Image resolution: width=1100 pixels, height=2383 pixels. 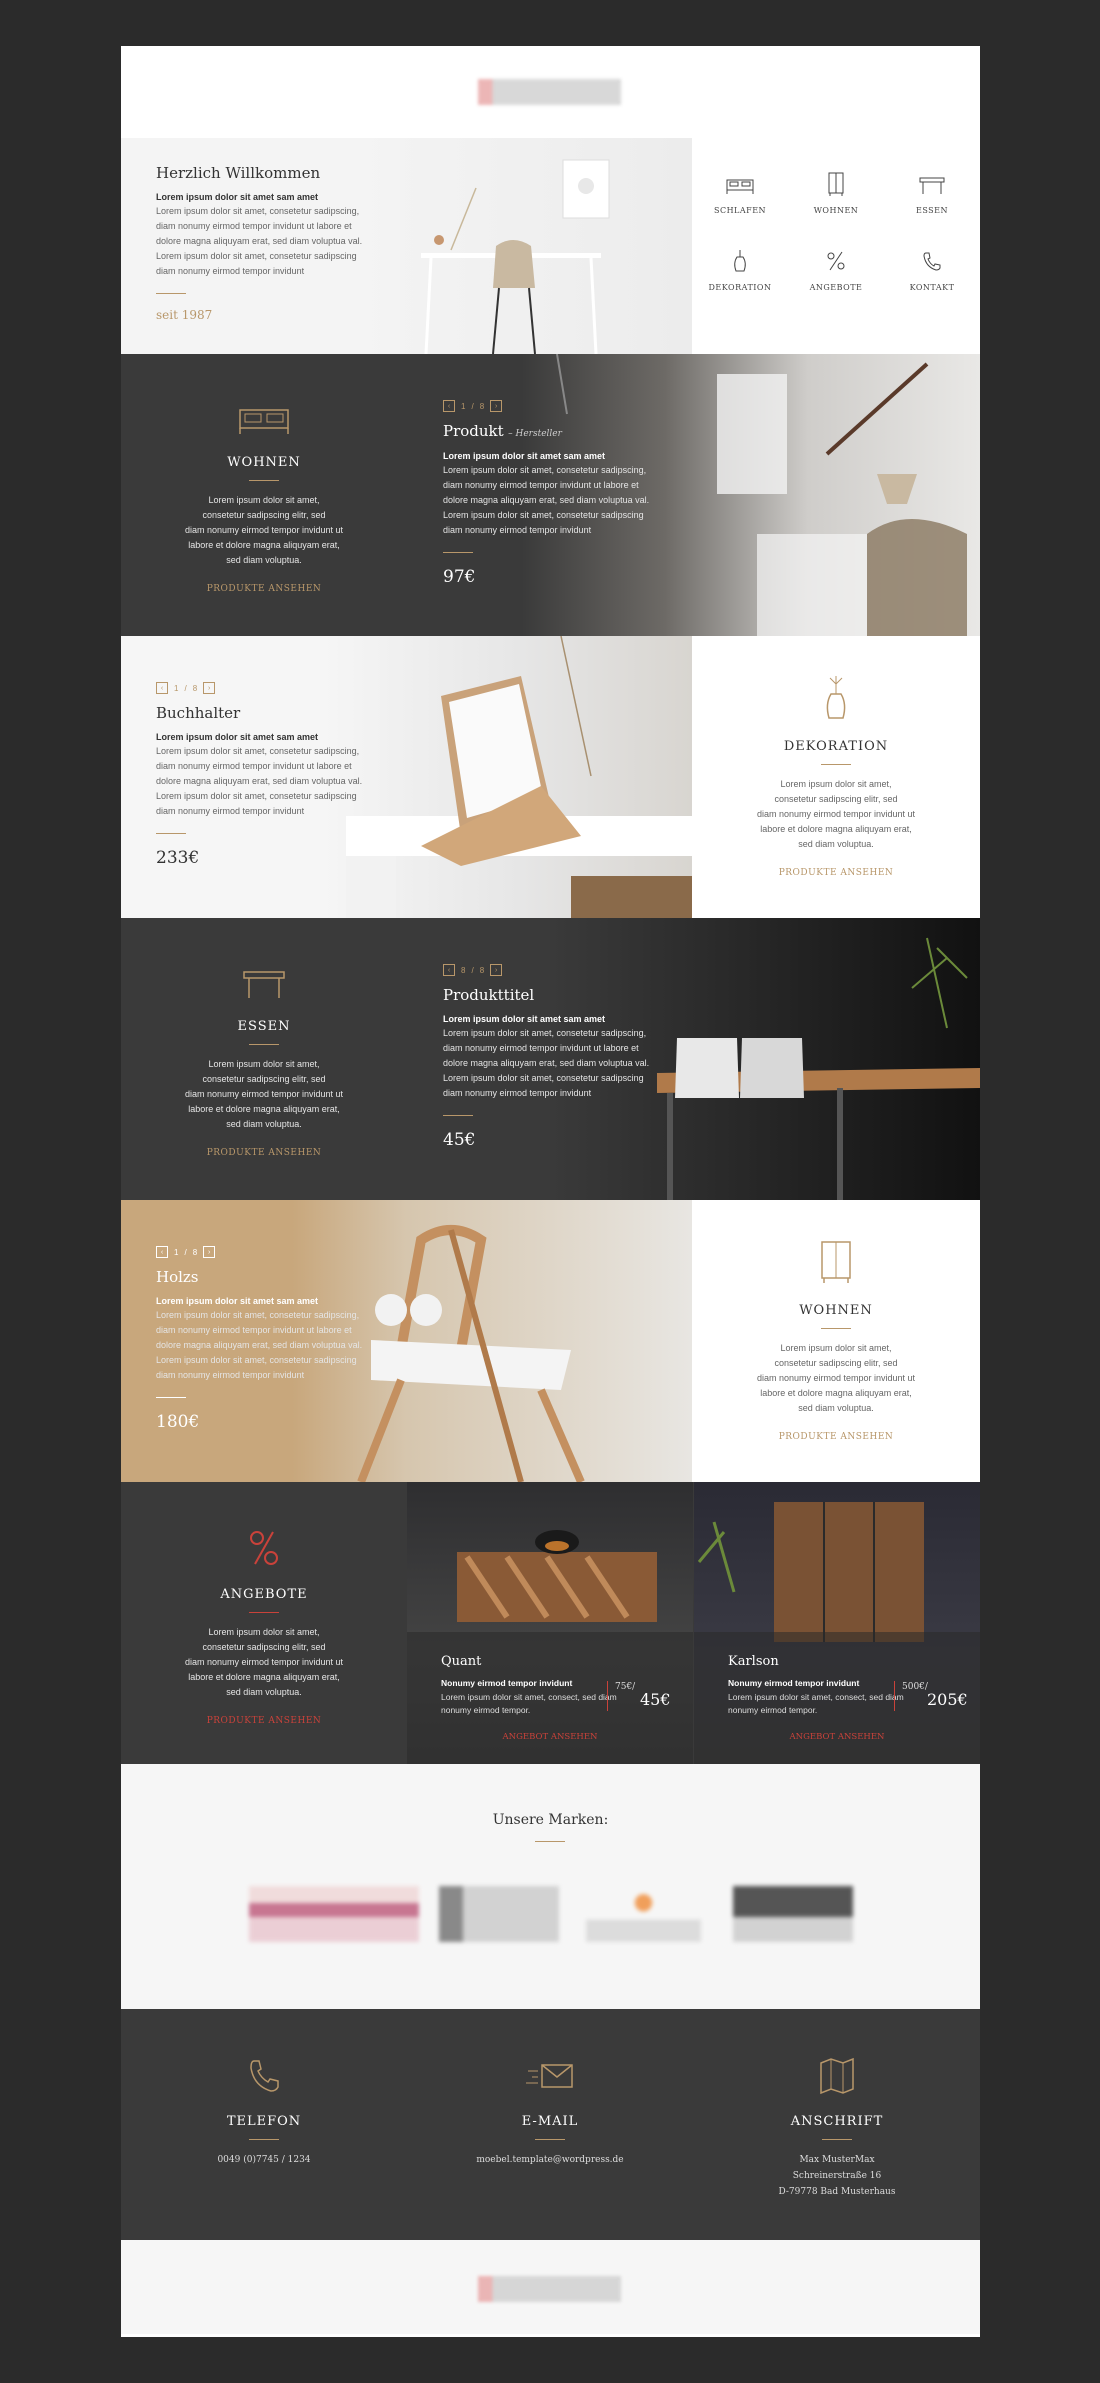 What do you see at coordinates (264, 2160) in the screenshot?
I see `phone-number: 0049 (0)7745 / 1234` at bounding box center [264, 2160].